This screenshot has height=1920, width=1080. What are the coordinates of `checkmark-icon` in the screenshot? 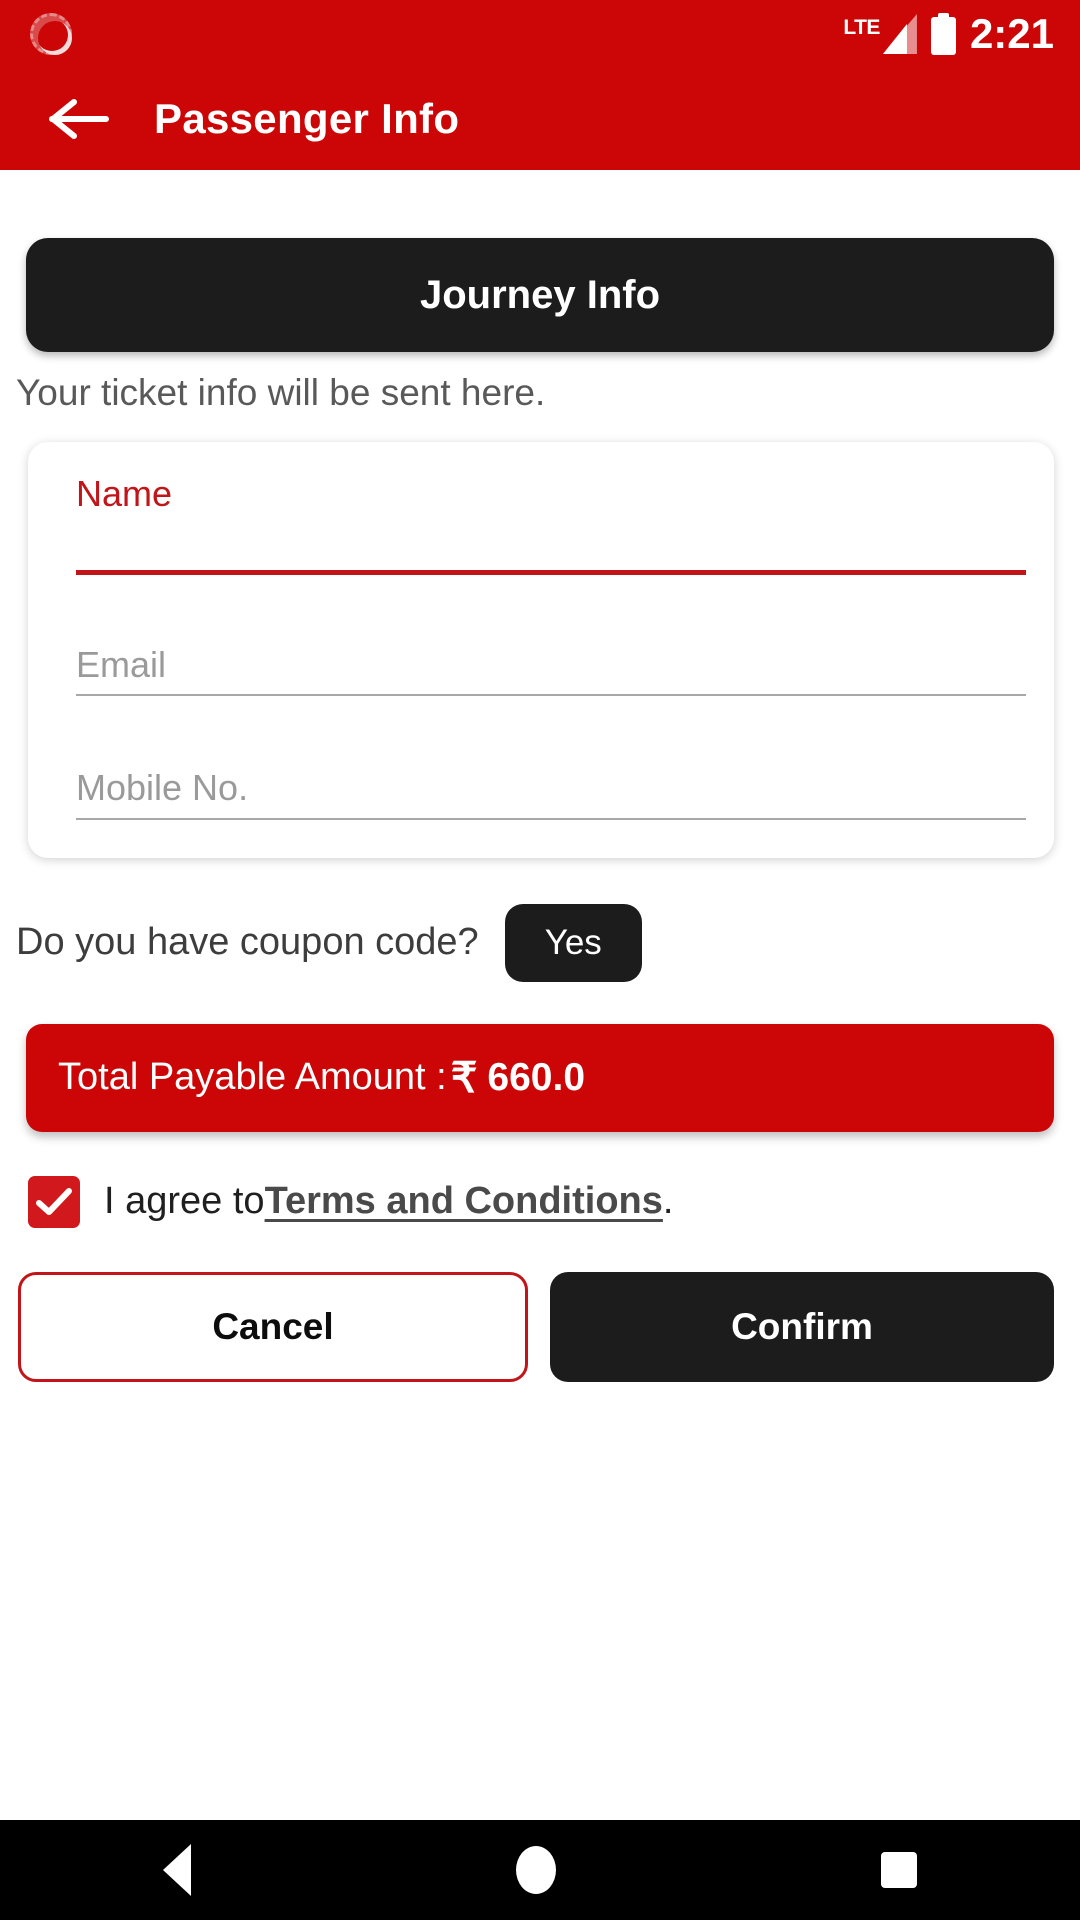 It's located at (54, 1201).